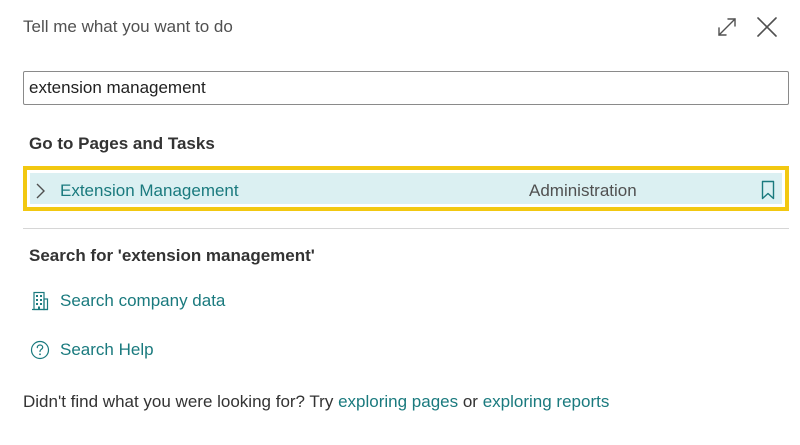  I want to click on section-divider, so click(406, 228).